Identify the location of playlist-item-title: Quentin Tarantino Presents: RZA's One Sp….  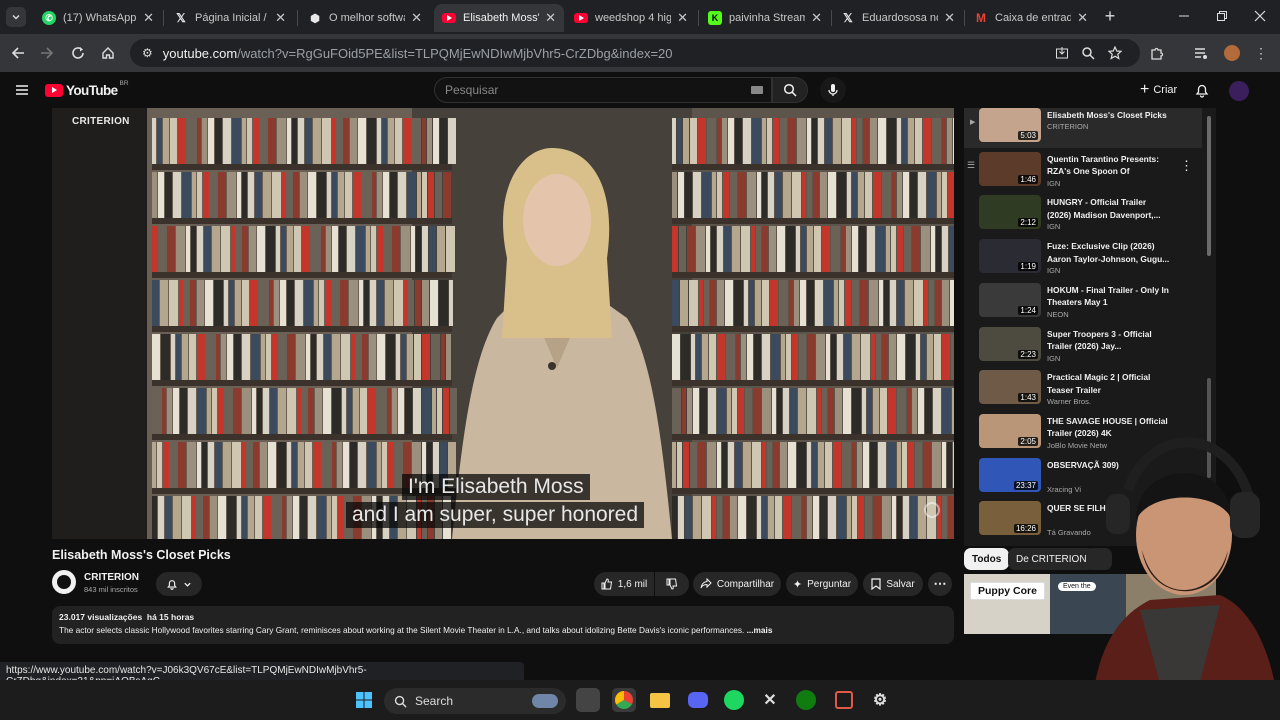
(1103, 165).